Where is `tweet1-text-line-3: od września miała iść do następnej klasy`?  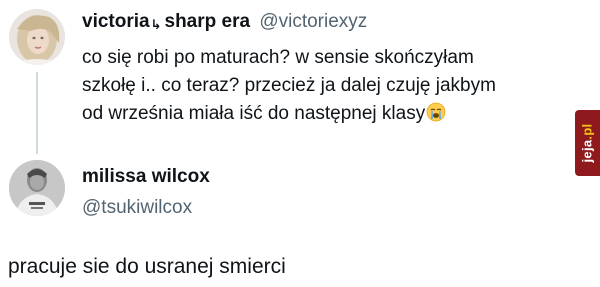
tweet1-text-line-3: od września miała iść do następnej klasy is located at coordinates (254, 113).